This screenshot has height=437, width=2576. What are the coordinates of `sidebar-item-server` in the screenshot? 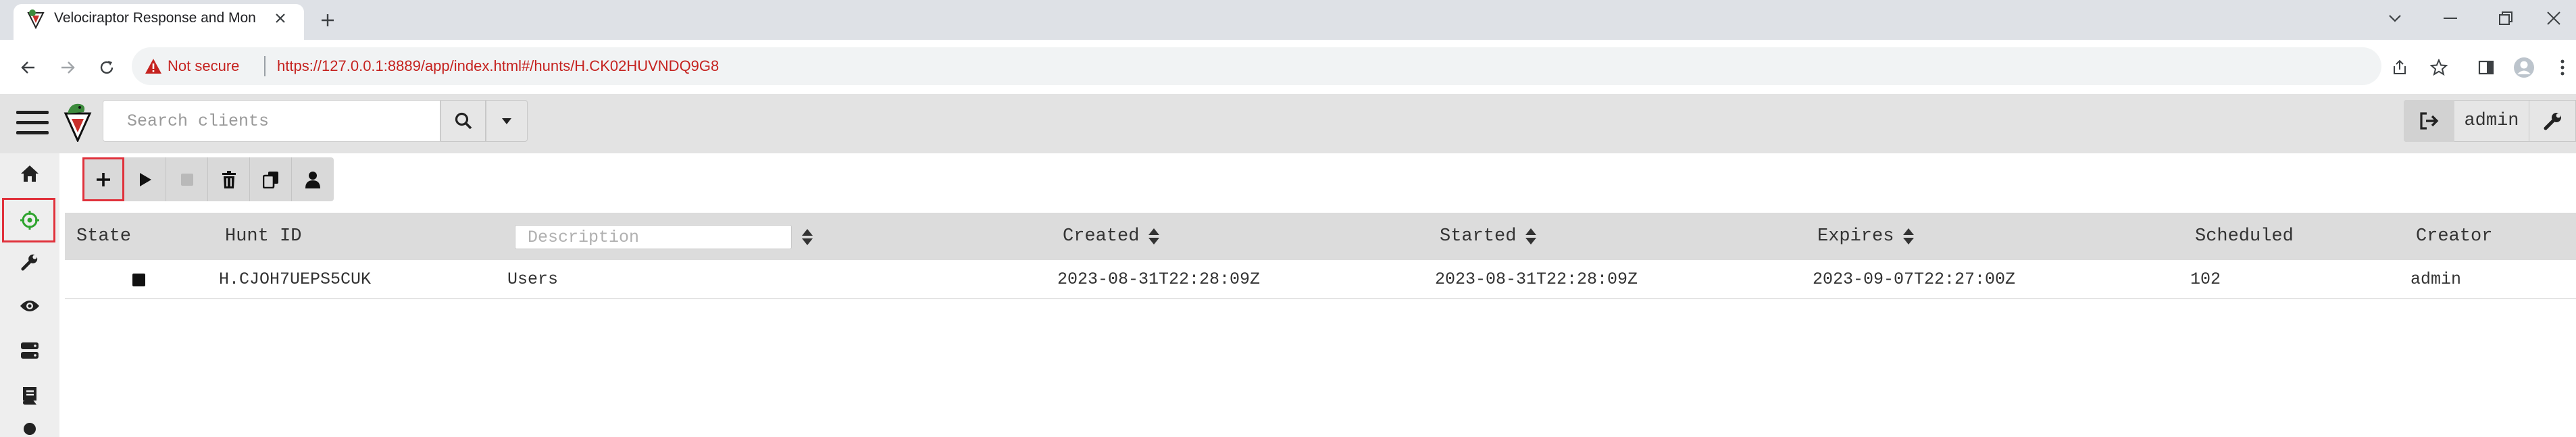 It's located at (29, 350).